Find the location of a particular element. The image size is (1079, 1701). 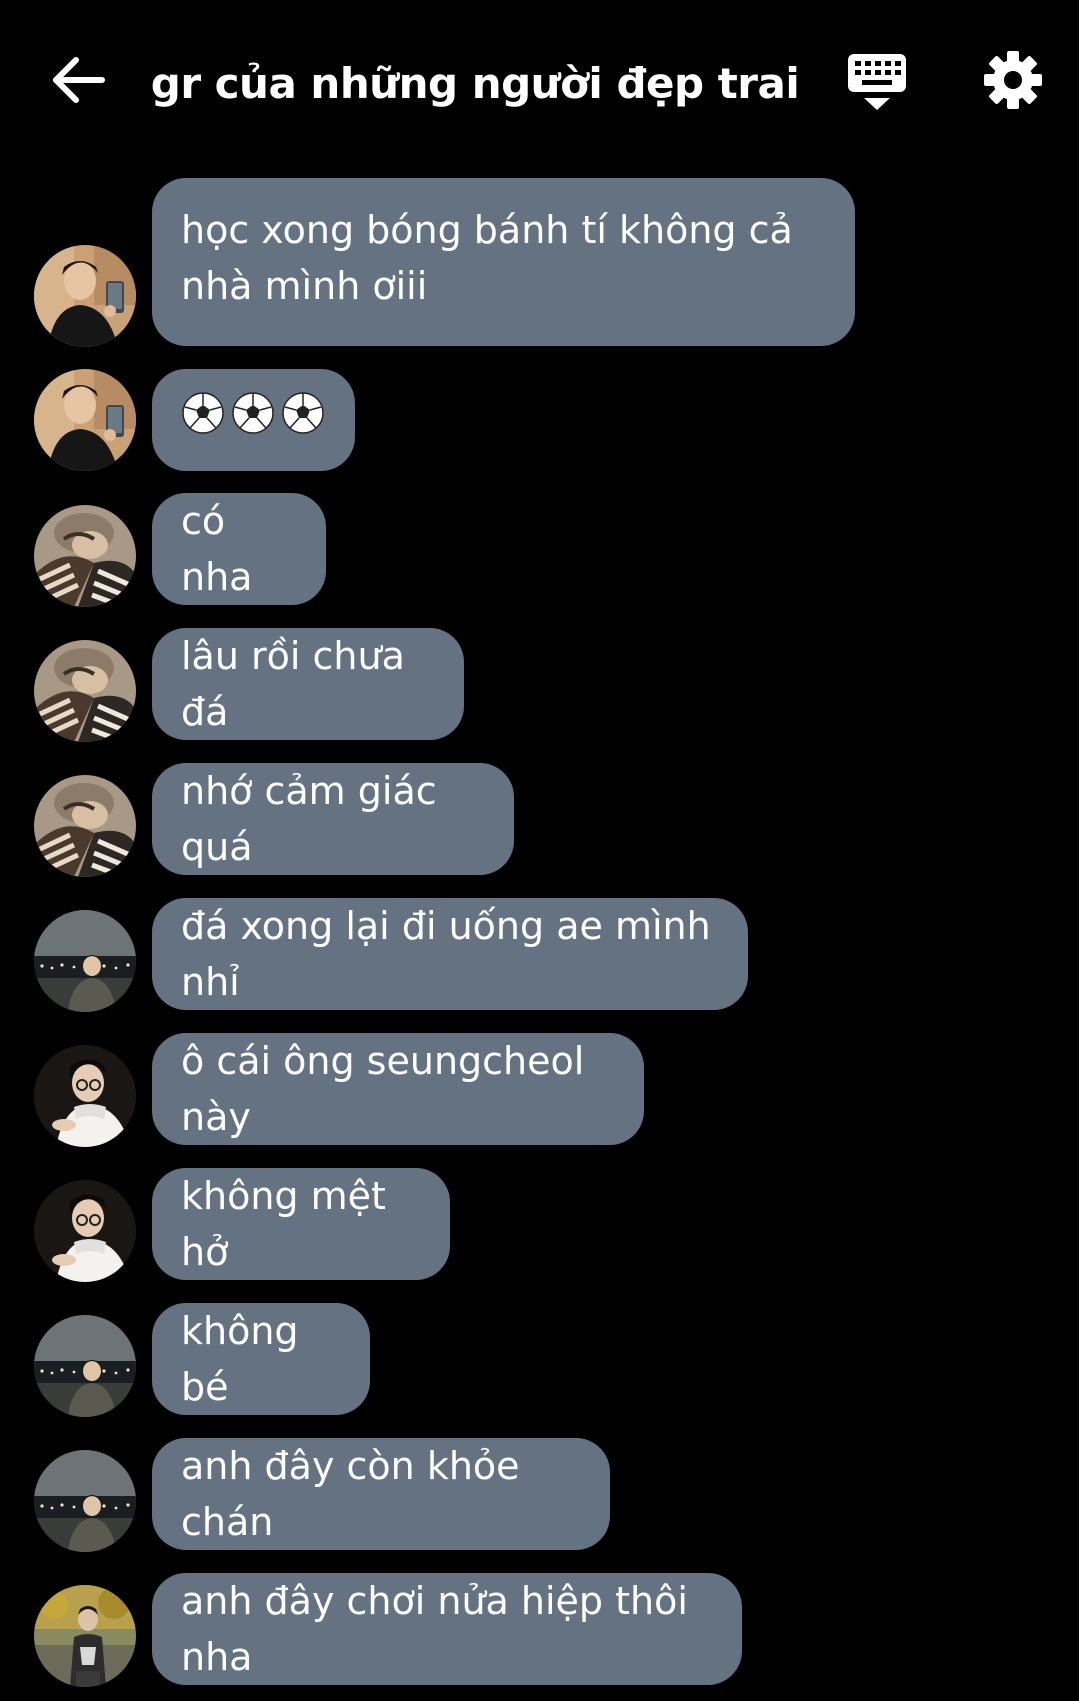

message-bubble: ⚽⚽⚽ is located at coordinates (253, 420).